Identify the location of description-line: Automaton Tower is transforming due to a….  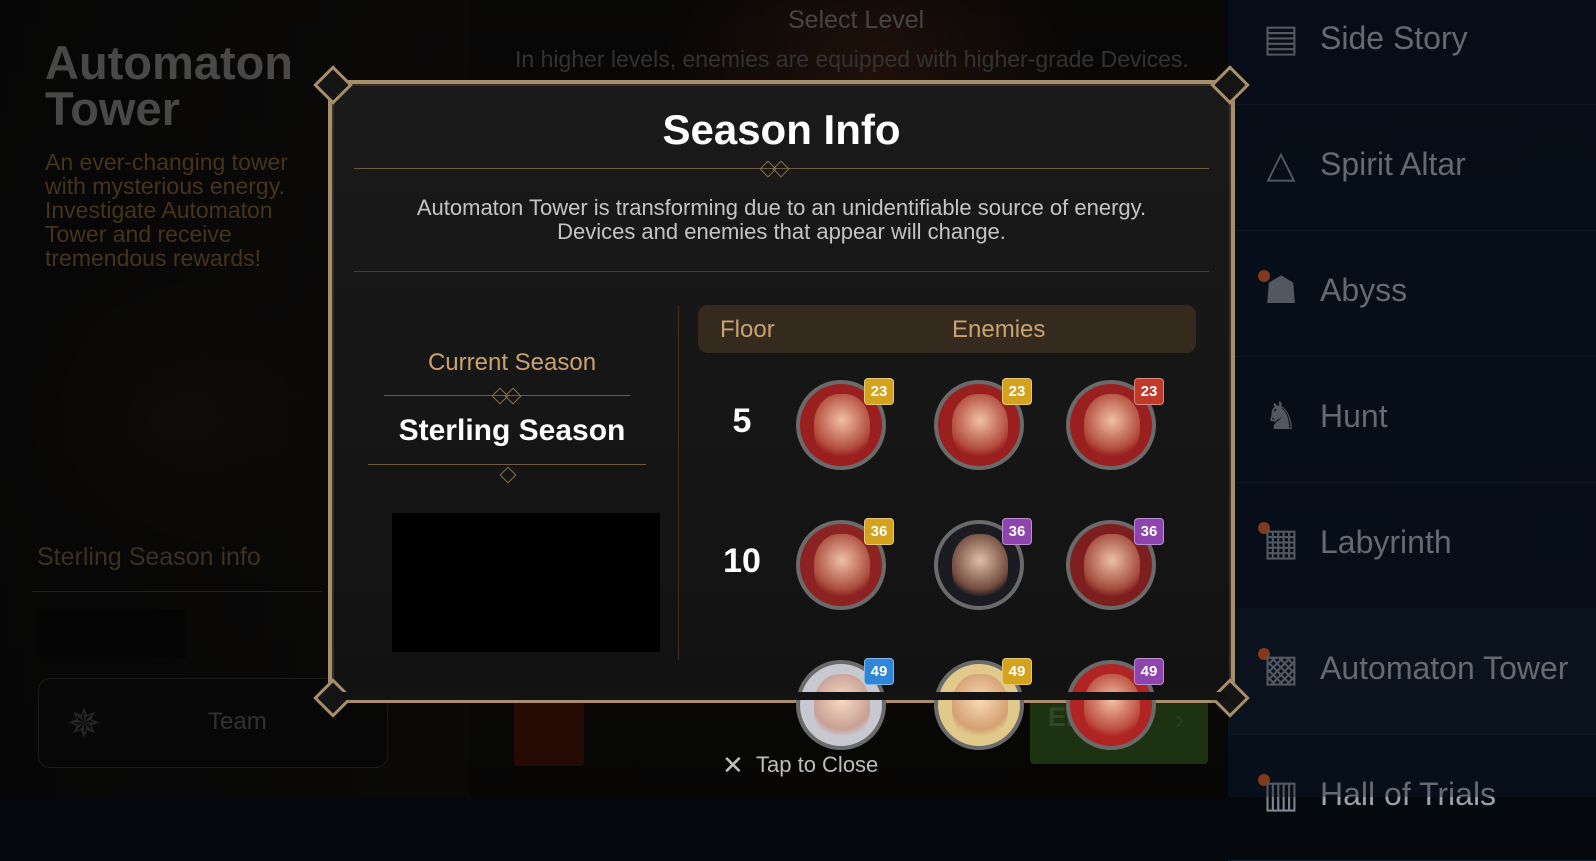
(781, 207).